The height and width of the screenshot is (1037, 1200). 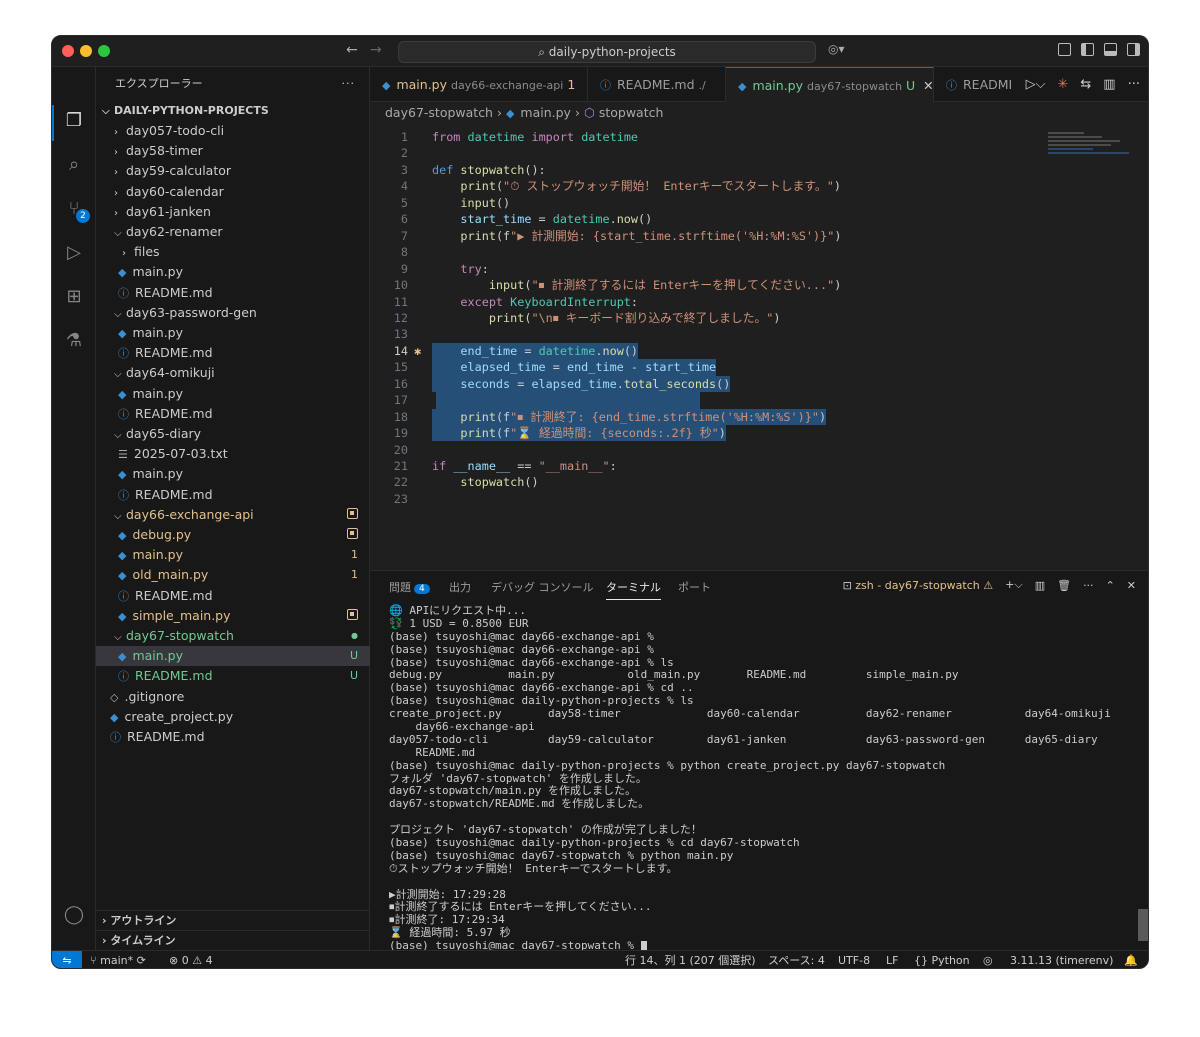 What do you see at coordinates (581, 384) in the screenshot?
I see `code-line: seconds = elapsed_time.total_seconds()` at bounding box center [581, 384].